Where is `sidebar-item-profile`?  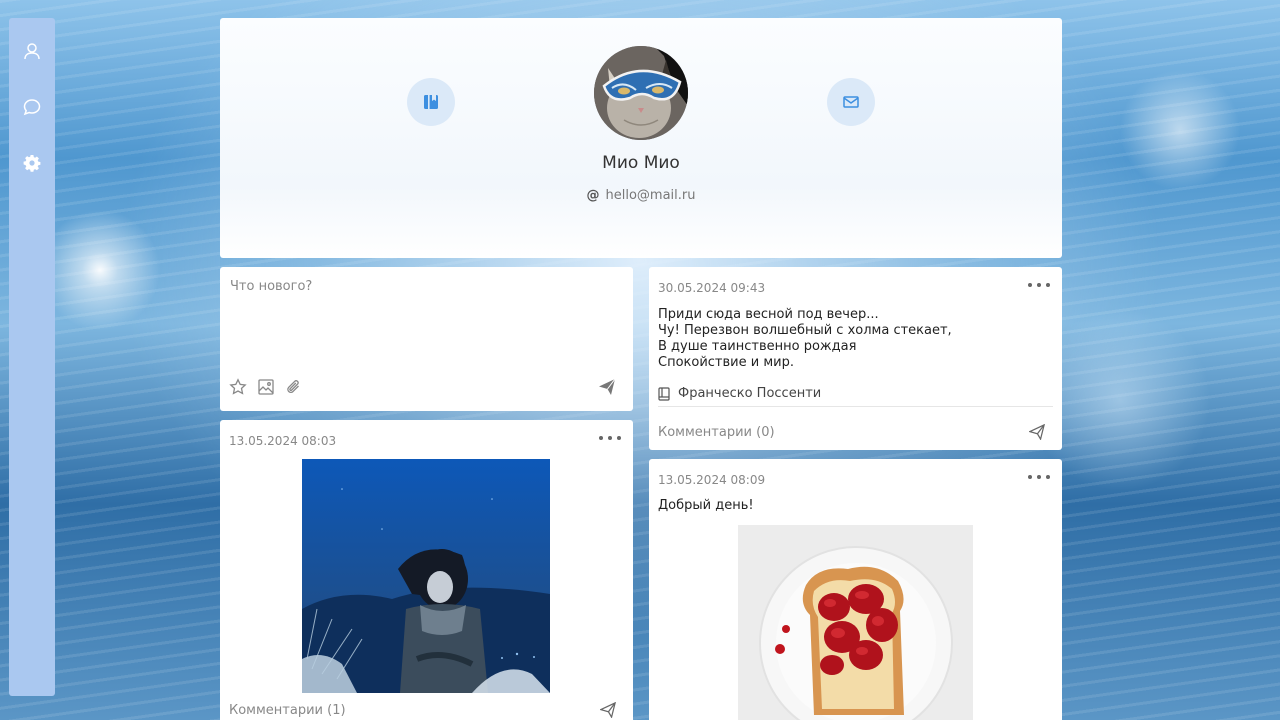
sidebar-item-profile is located at coordinates (32, 51).